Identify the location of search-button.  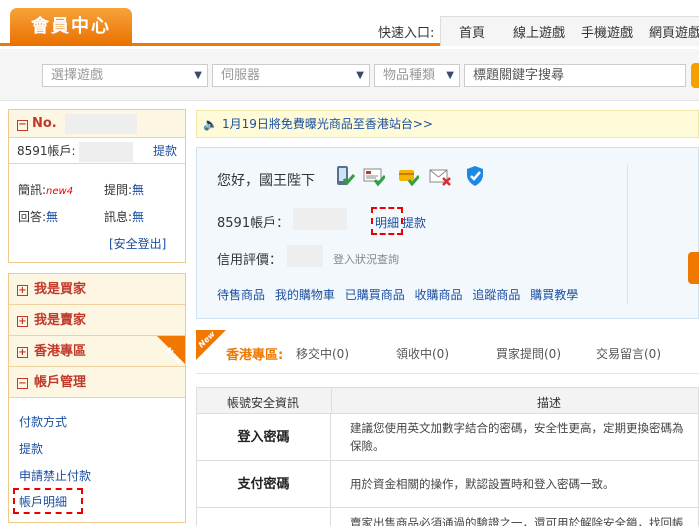
(695, 75).